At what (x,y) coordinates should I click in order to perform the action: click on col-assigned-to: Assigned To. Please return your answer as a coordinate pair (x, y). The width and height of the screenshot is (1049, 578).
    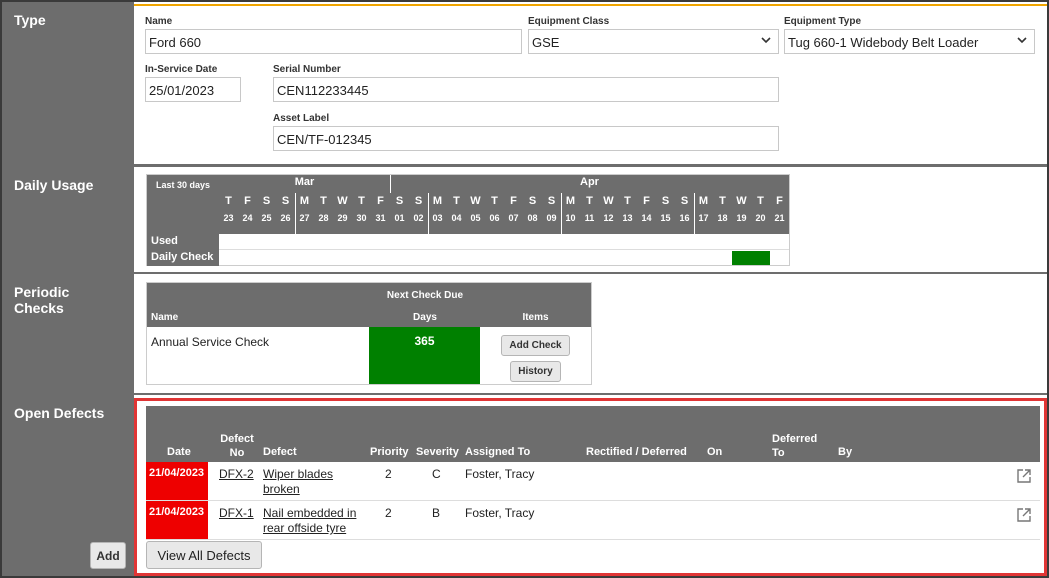
    Looking at the image, I should click on (498, 452).